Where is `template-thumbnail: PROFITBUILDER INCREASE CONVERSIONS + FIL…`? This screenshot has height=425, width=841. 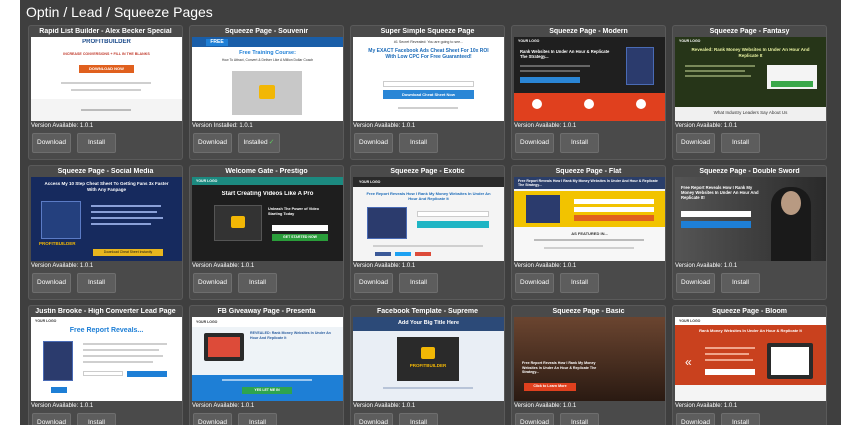 template-thumbnail: PROFITBUILDER INCREASE CONVERSIONS + FIL… is located at coordinates (106, 79).